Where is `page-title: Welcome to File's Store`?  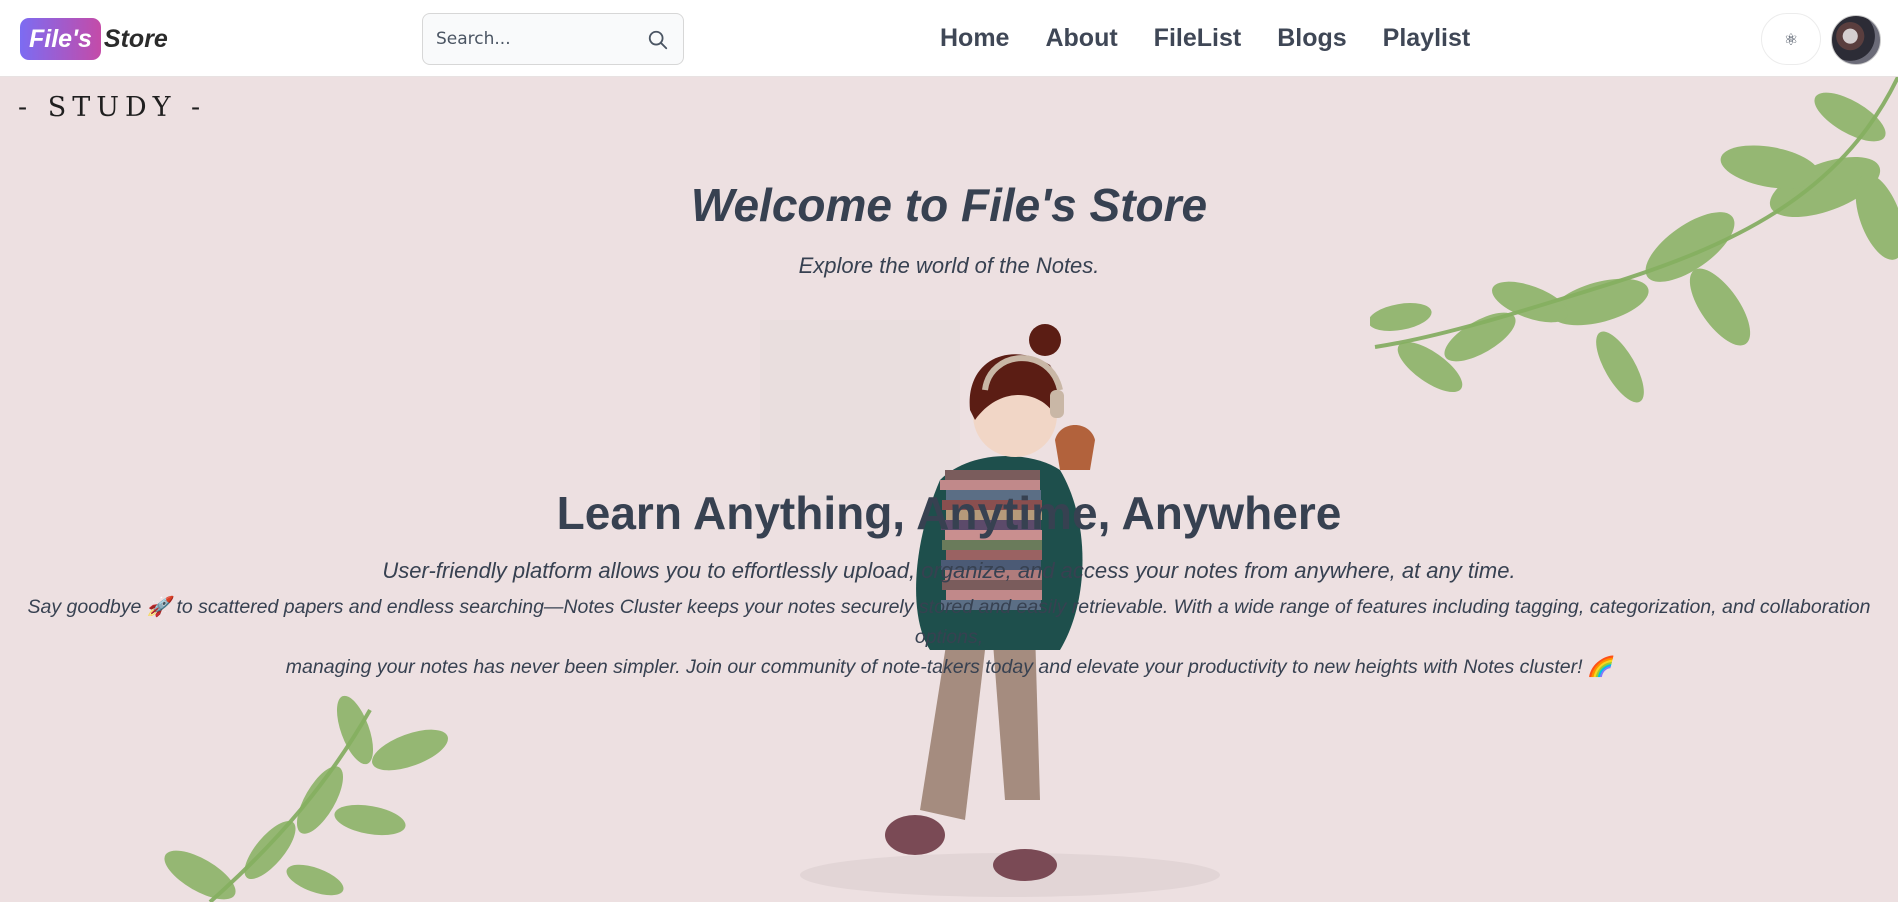 page-title: Welcome to File's Store is located at coordinates (949, 205).